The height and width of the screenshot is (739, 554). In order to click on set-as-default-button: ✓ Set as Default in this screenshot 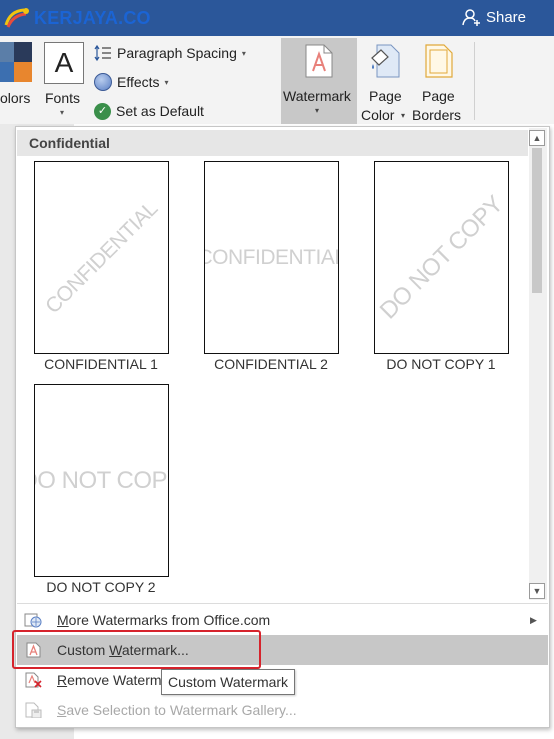, I will do `click(149, 111)`.